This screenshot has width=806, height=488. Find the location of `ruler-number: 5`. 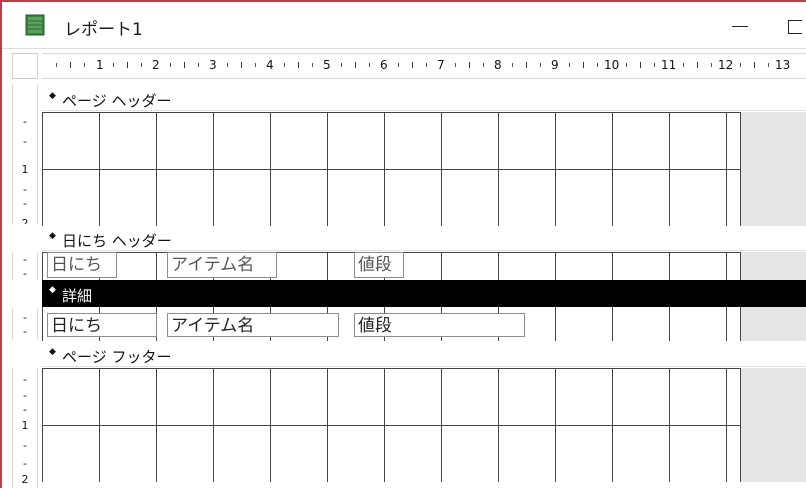

ruler-number: 5 is located at coordinates (327, 65).